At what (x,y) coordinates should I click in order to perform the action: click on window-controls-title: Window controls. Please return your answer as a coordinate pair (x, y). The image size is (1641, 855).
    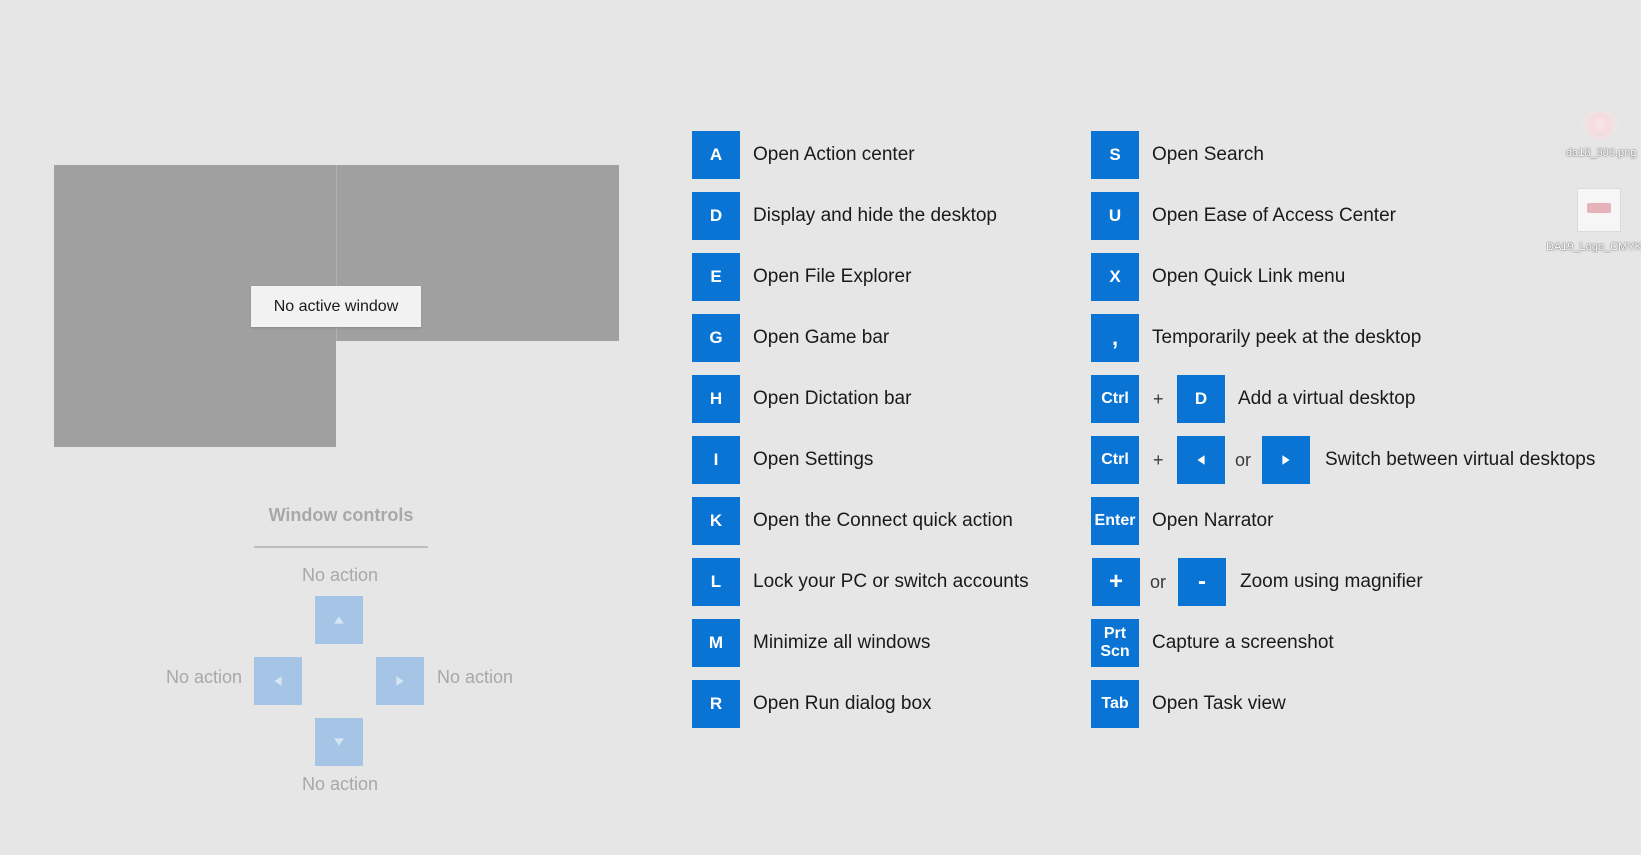
    Looking at the image, I should click on (341, 515).